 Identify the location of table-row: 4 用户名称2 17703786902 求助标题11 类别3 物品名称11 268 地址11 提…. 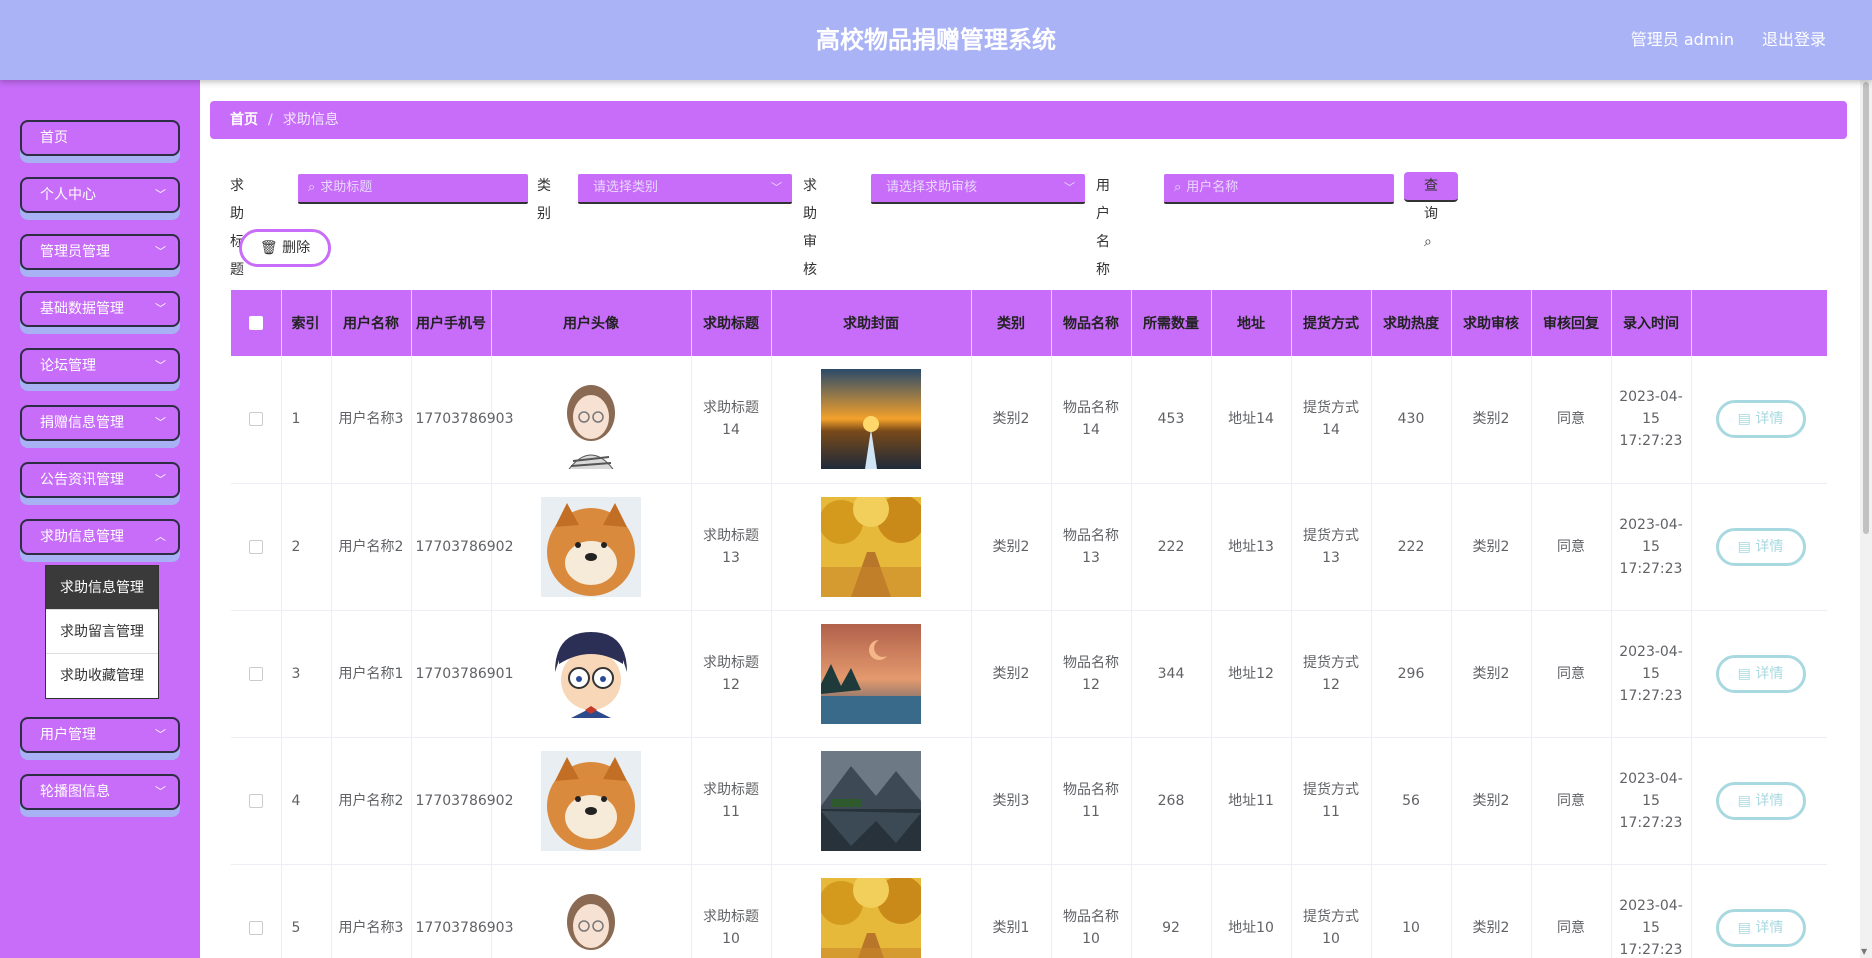
(1029, 801).